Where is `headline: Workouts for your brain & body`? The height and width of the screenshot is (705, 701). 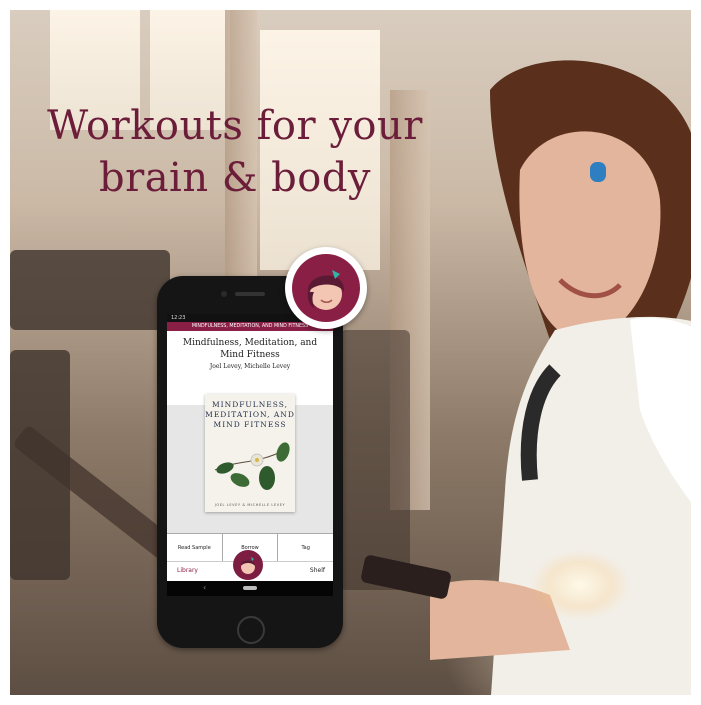
headline: Workouts for your brain & body is located at coordinates (235, 152).